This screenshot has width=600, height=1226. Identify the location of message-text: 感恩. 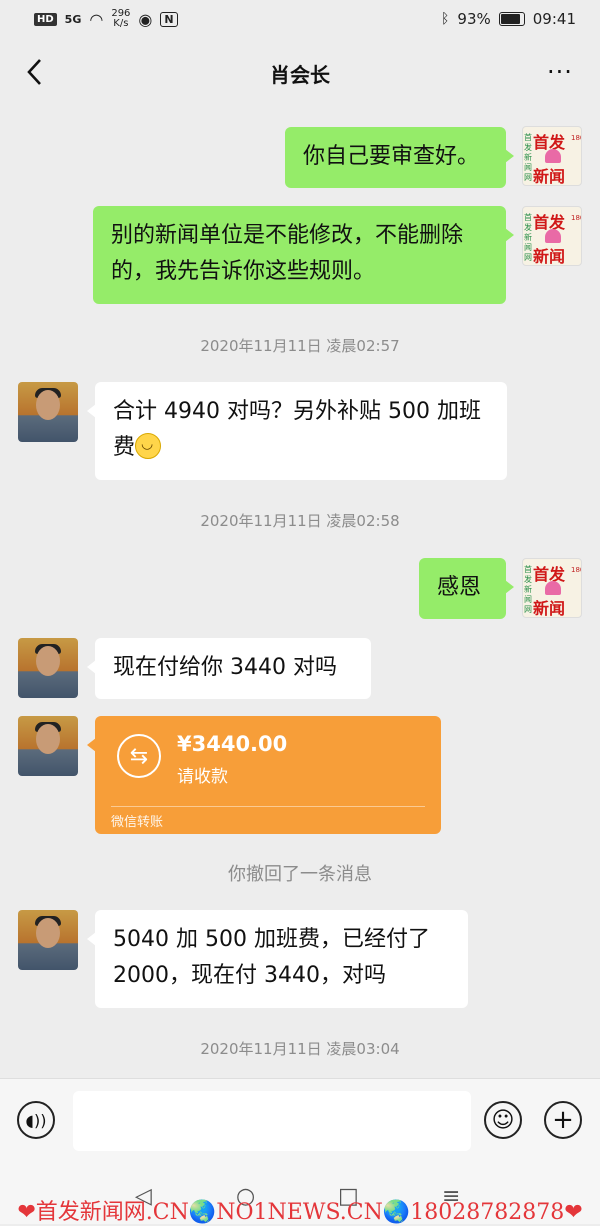
(459, 587).